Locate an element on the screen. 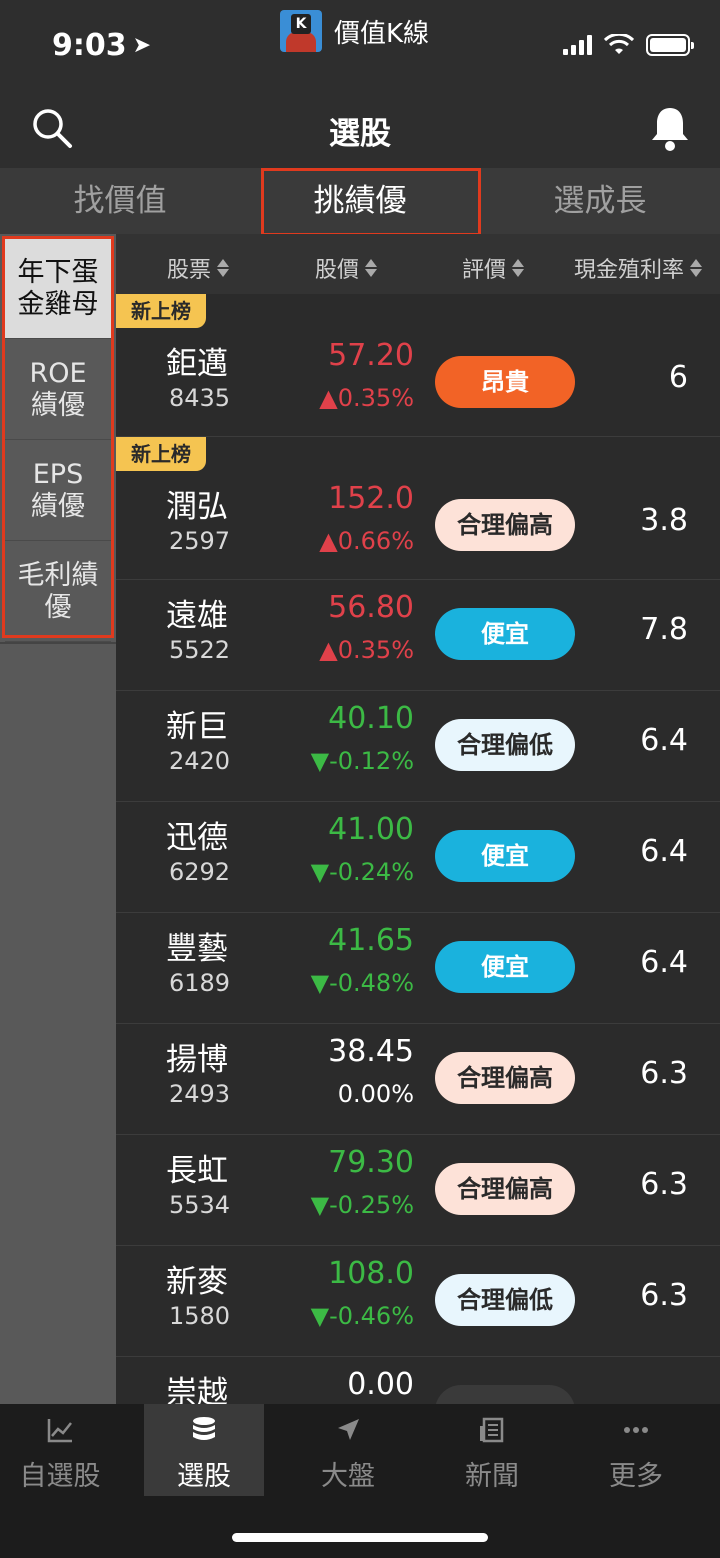 Image resolution: width=720 pixels, height=1558 pixels. stock-price: 152.0 is located at coordinates (371, 498).